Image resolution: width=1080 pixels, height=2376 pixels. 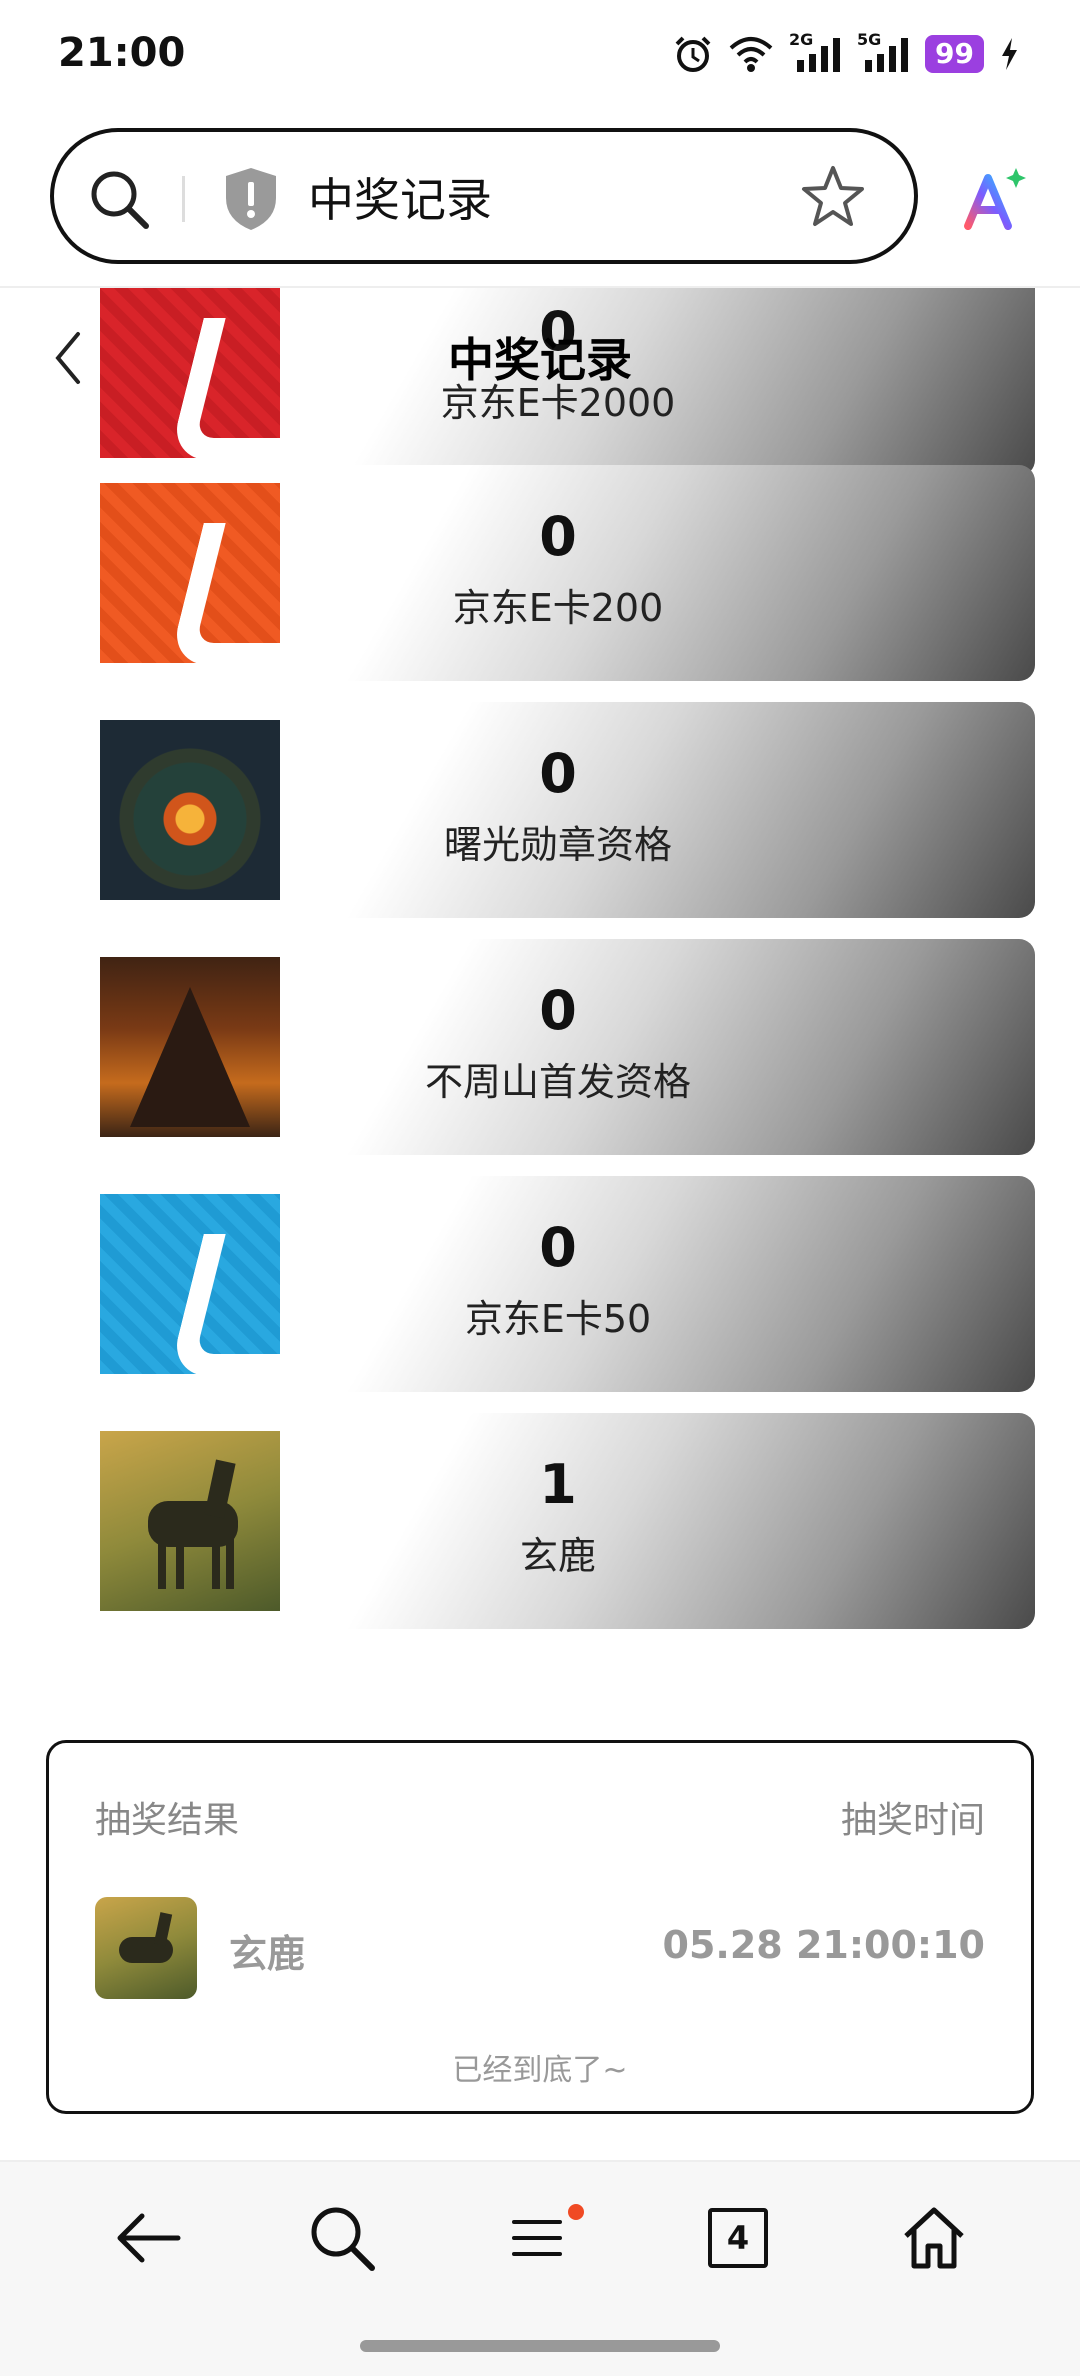 I want to click on prize-name: 玄鹿, so click(x=557, y=1556).